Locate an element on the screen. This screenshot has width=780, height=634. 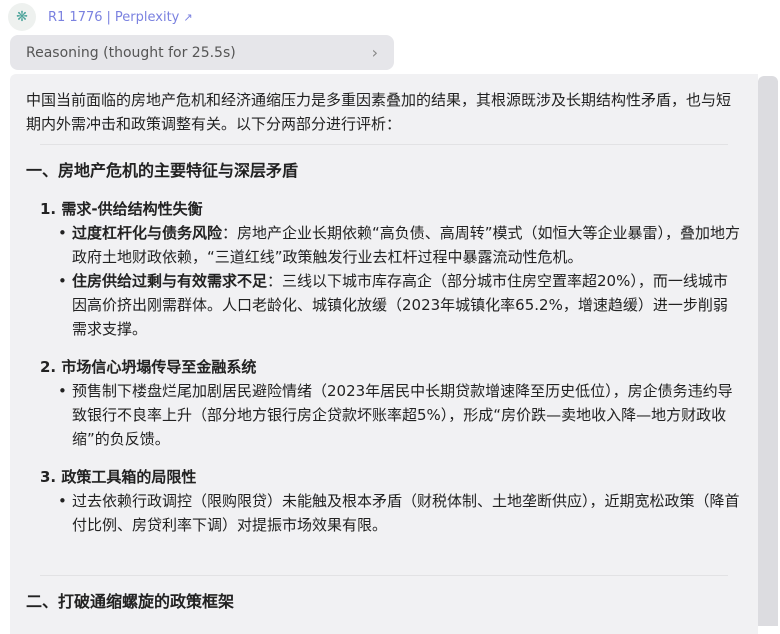
bullet-bold: 住房供给过剩与有效需求不足 is located at coordinates (170, 281).